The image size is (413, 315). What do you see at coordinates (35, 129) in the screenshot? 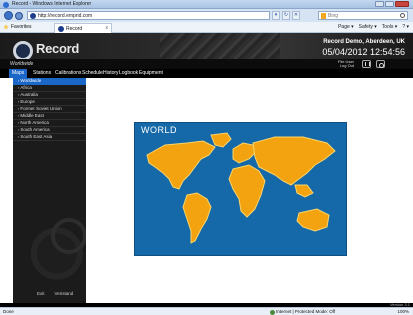
I see `sidebar-item-label: South America` at bounding box center [35, 129].